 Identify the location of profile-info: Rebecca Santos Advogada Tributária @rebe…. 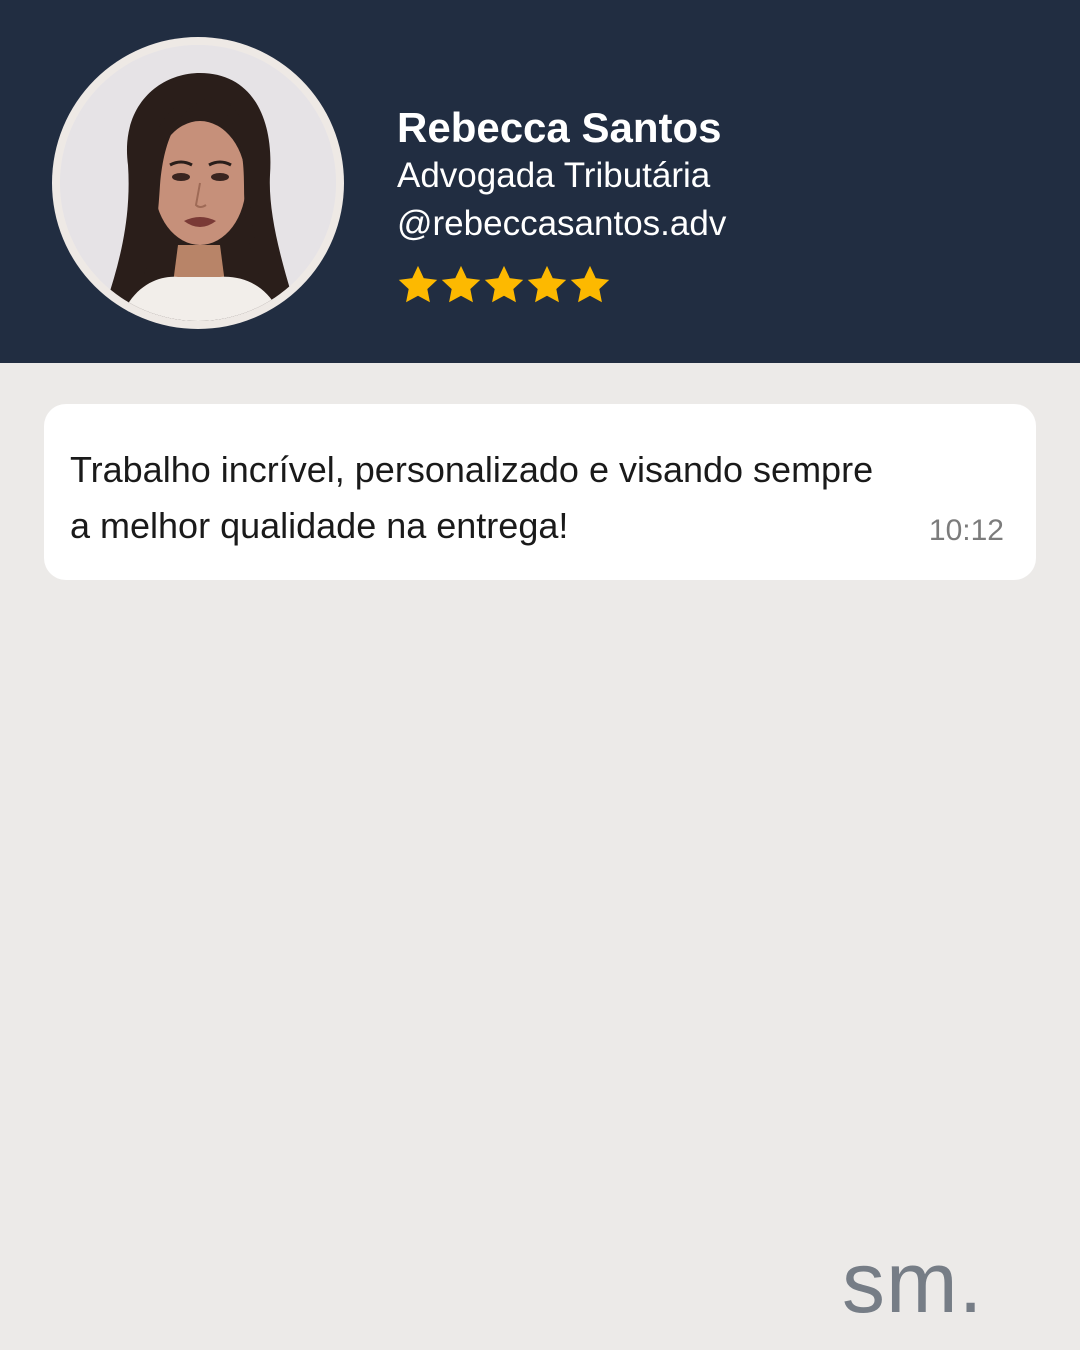
(561, 176).